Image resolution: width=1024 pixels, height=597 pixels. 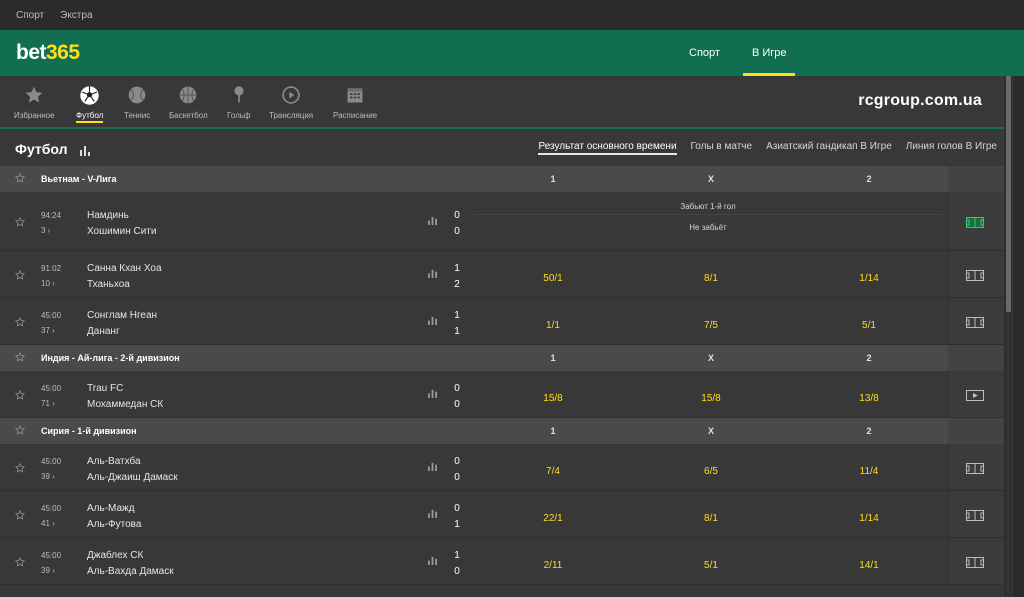 What do you see at coordinates (553, 471) in the screenshot?
I see `odds-1: 7/4` at bounding box center [553, 471].